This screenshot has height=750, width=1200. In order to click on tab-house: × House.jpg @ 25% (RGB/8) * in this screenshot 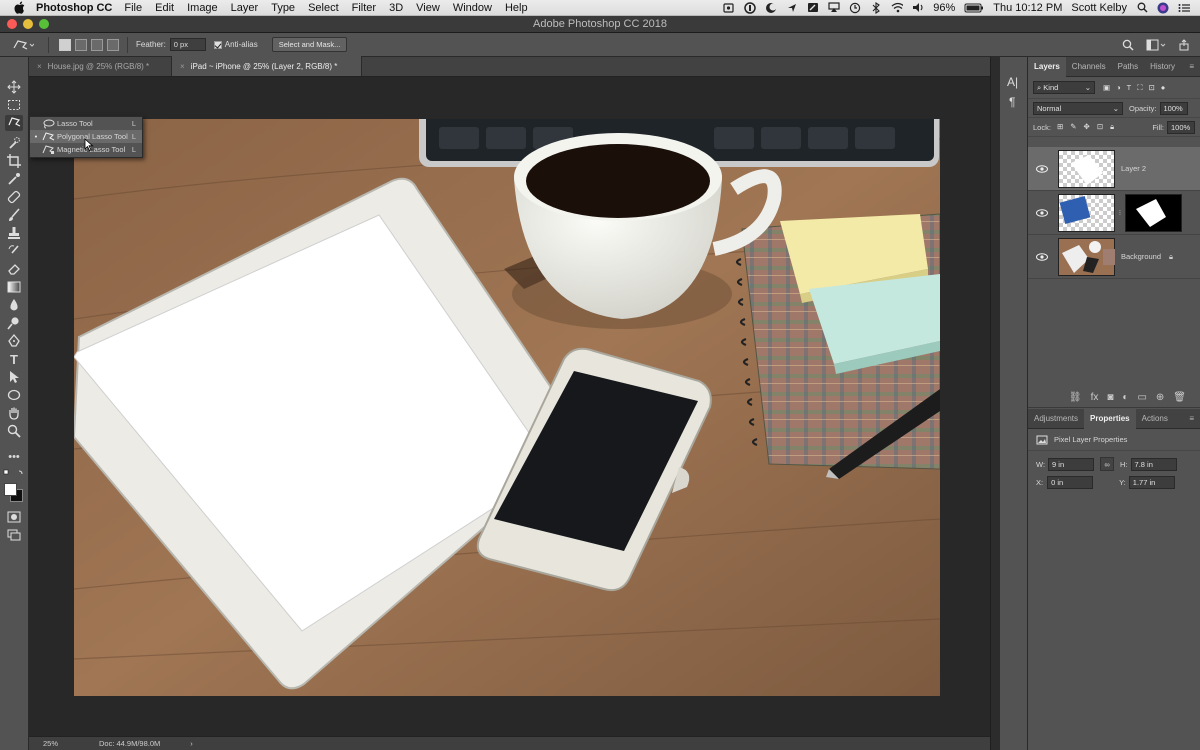, I will do `click(100, 66)`.